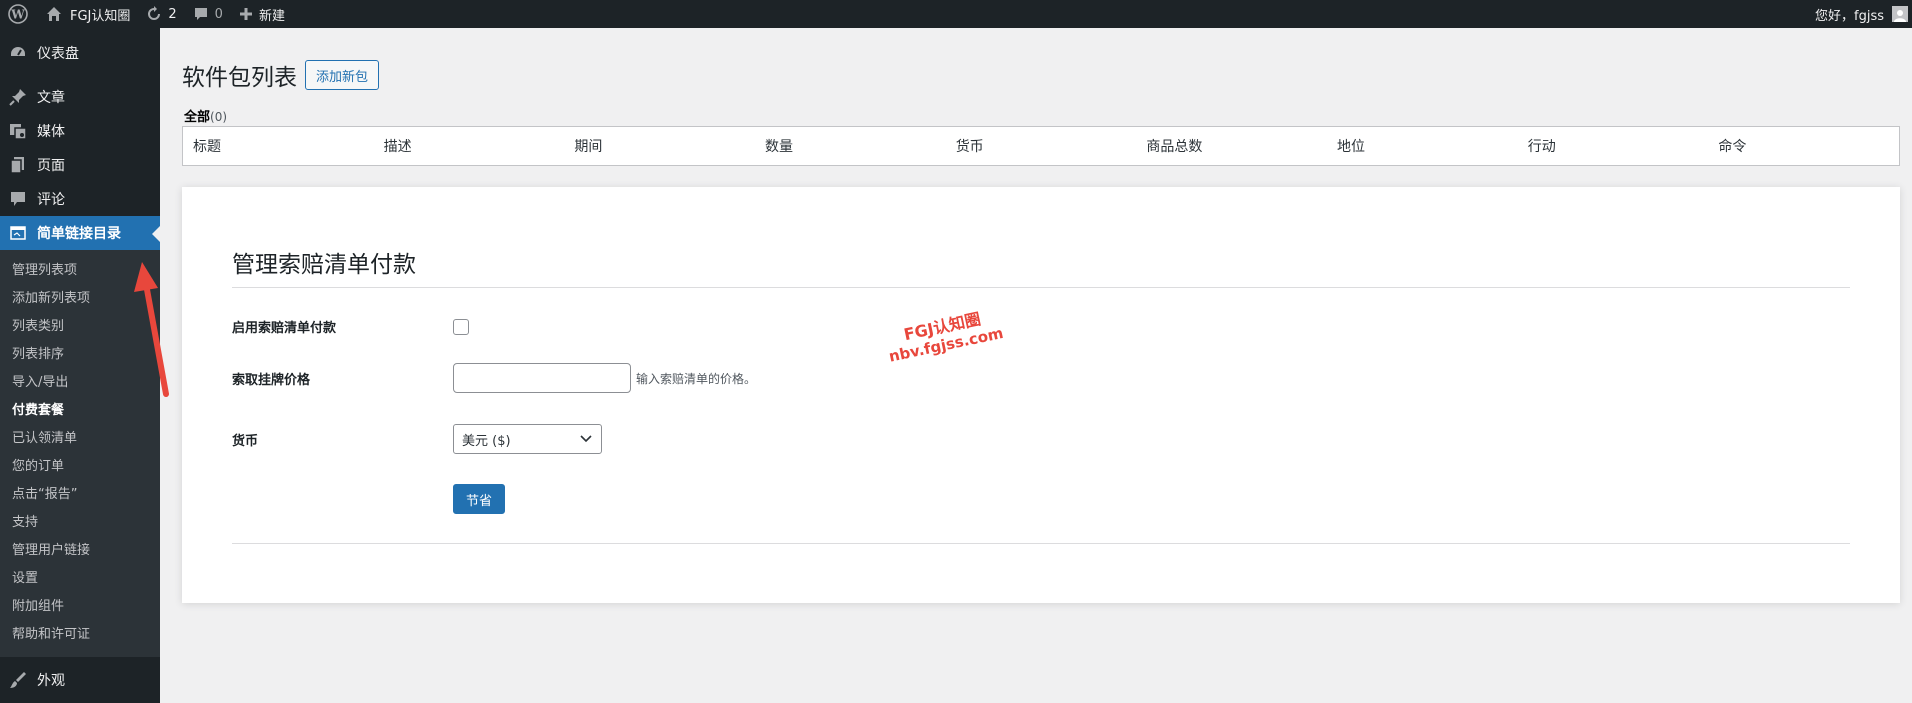  What do you see at coordinates (80, 467) in the screenshot?
I see `submenu-item-your-orders: 您的订单` at bounding box center [80, 467].